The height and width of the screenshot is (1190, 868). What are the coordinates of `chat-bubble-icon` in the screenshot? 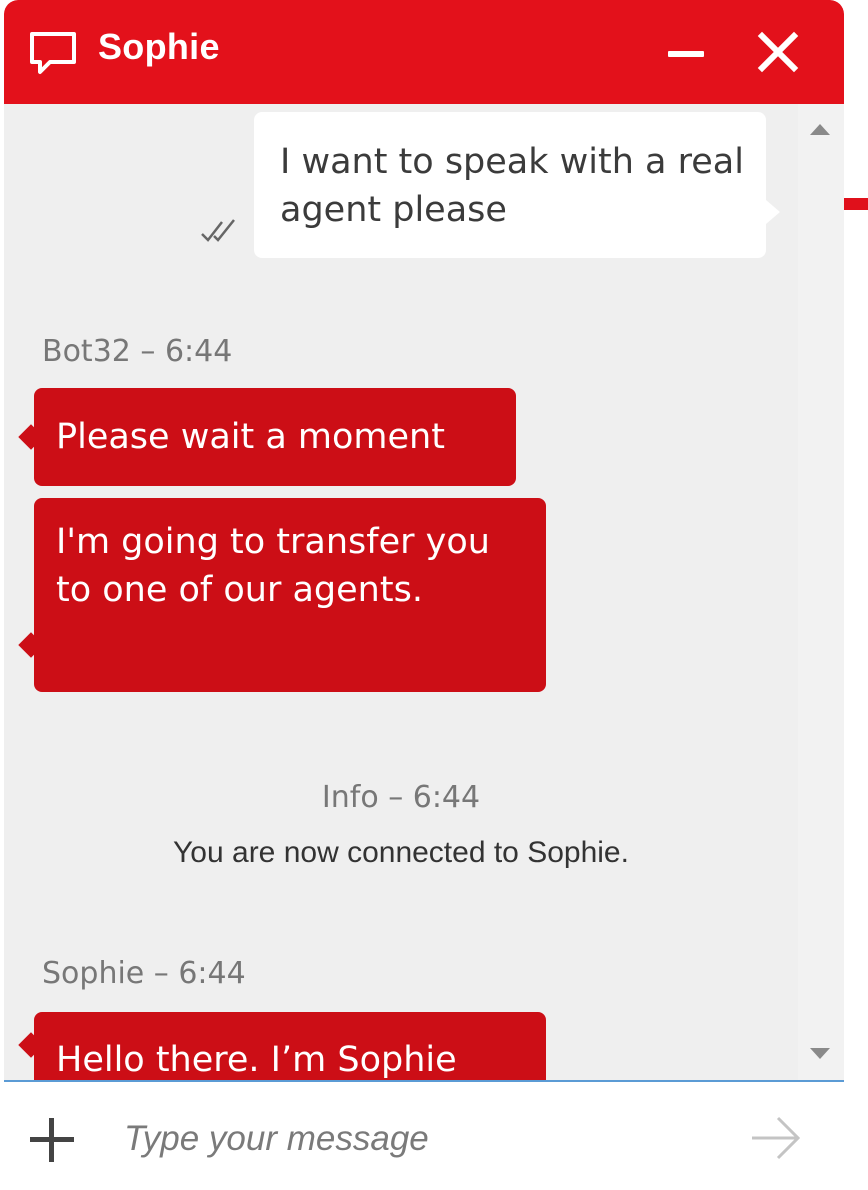 It's located at (53, 53).